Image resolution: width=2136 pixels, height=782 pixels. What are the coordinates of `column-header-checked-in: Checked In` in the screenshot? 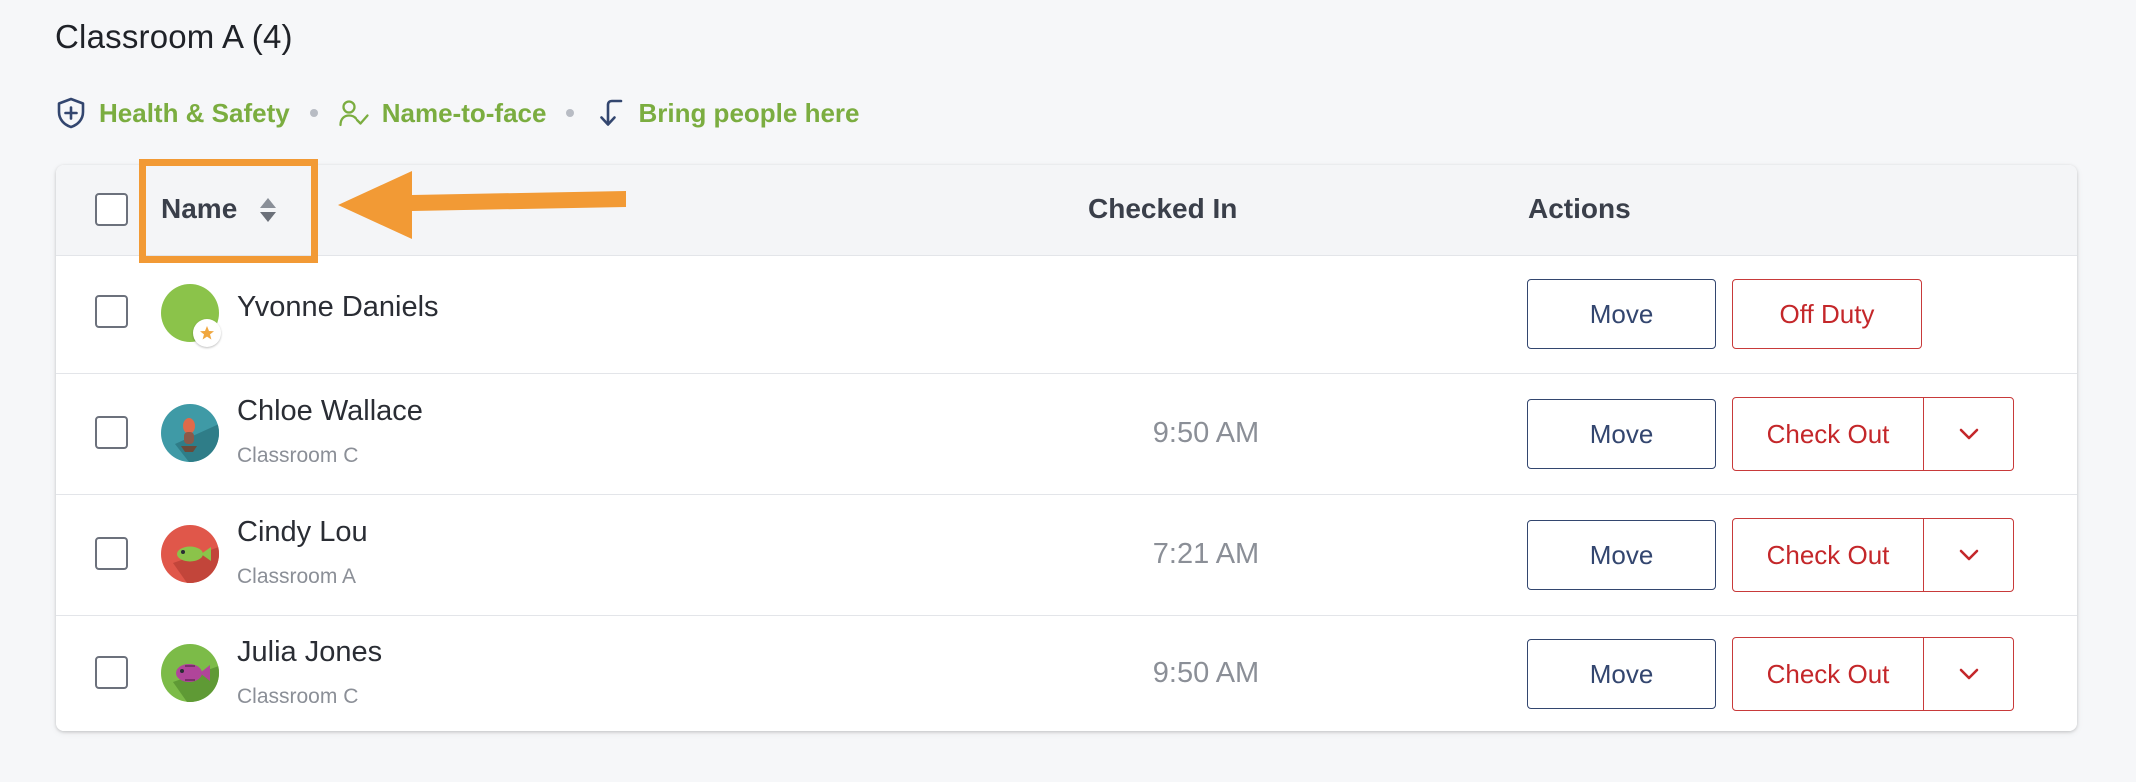 It's located at (1163, 208).